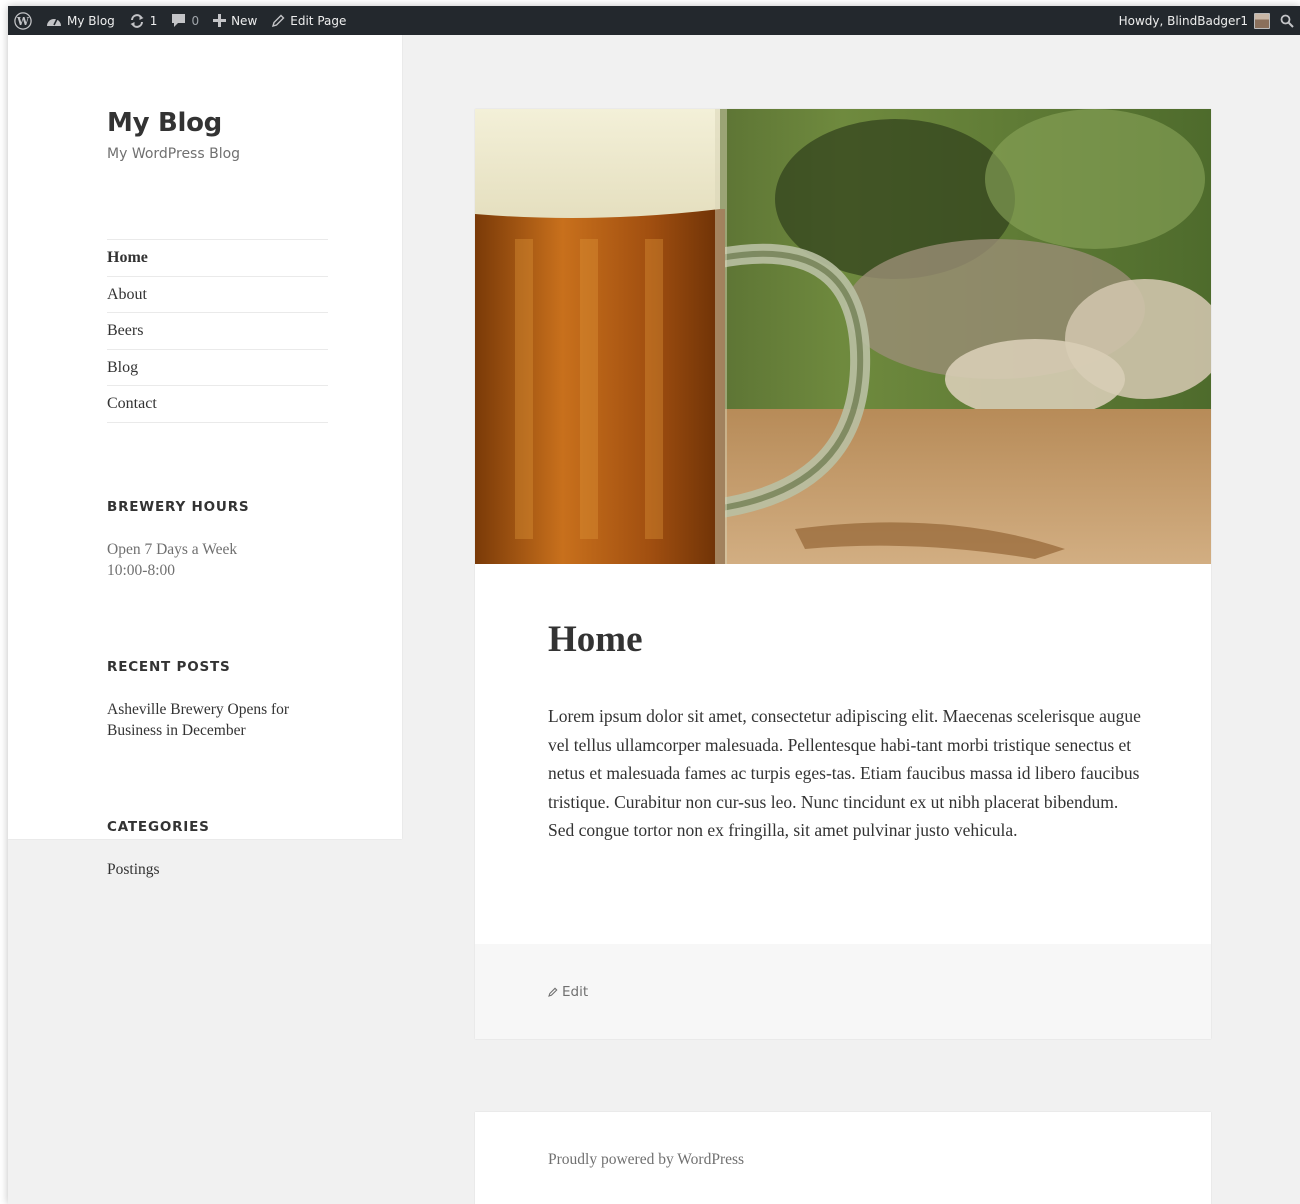 The width and height of the screenshot is (1300, 1204). I want to click on powered-by-link: Proudly powered by WordPress, so click(646, 1160).